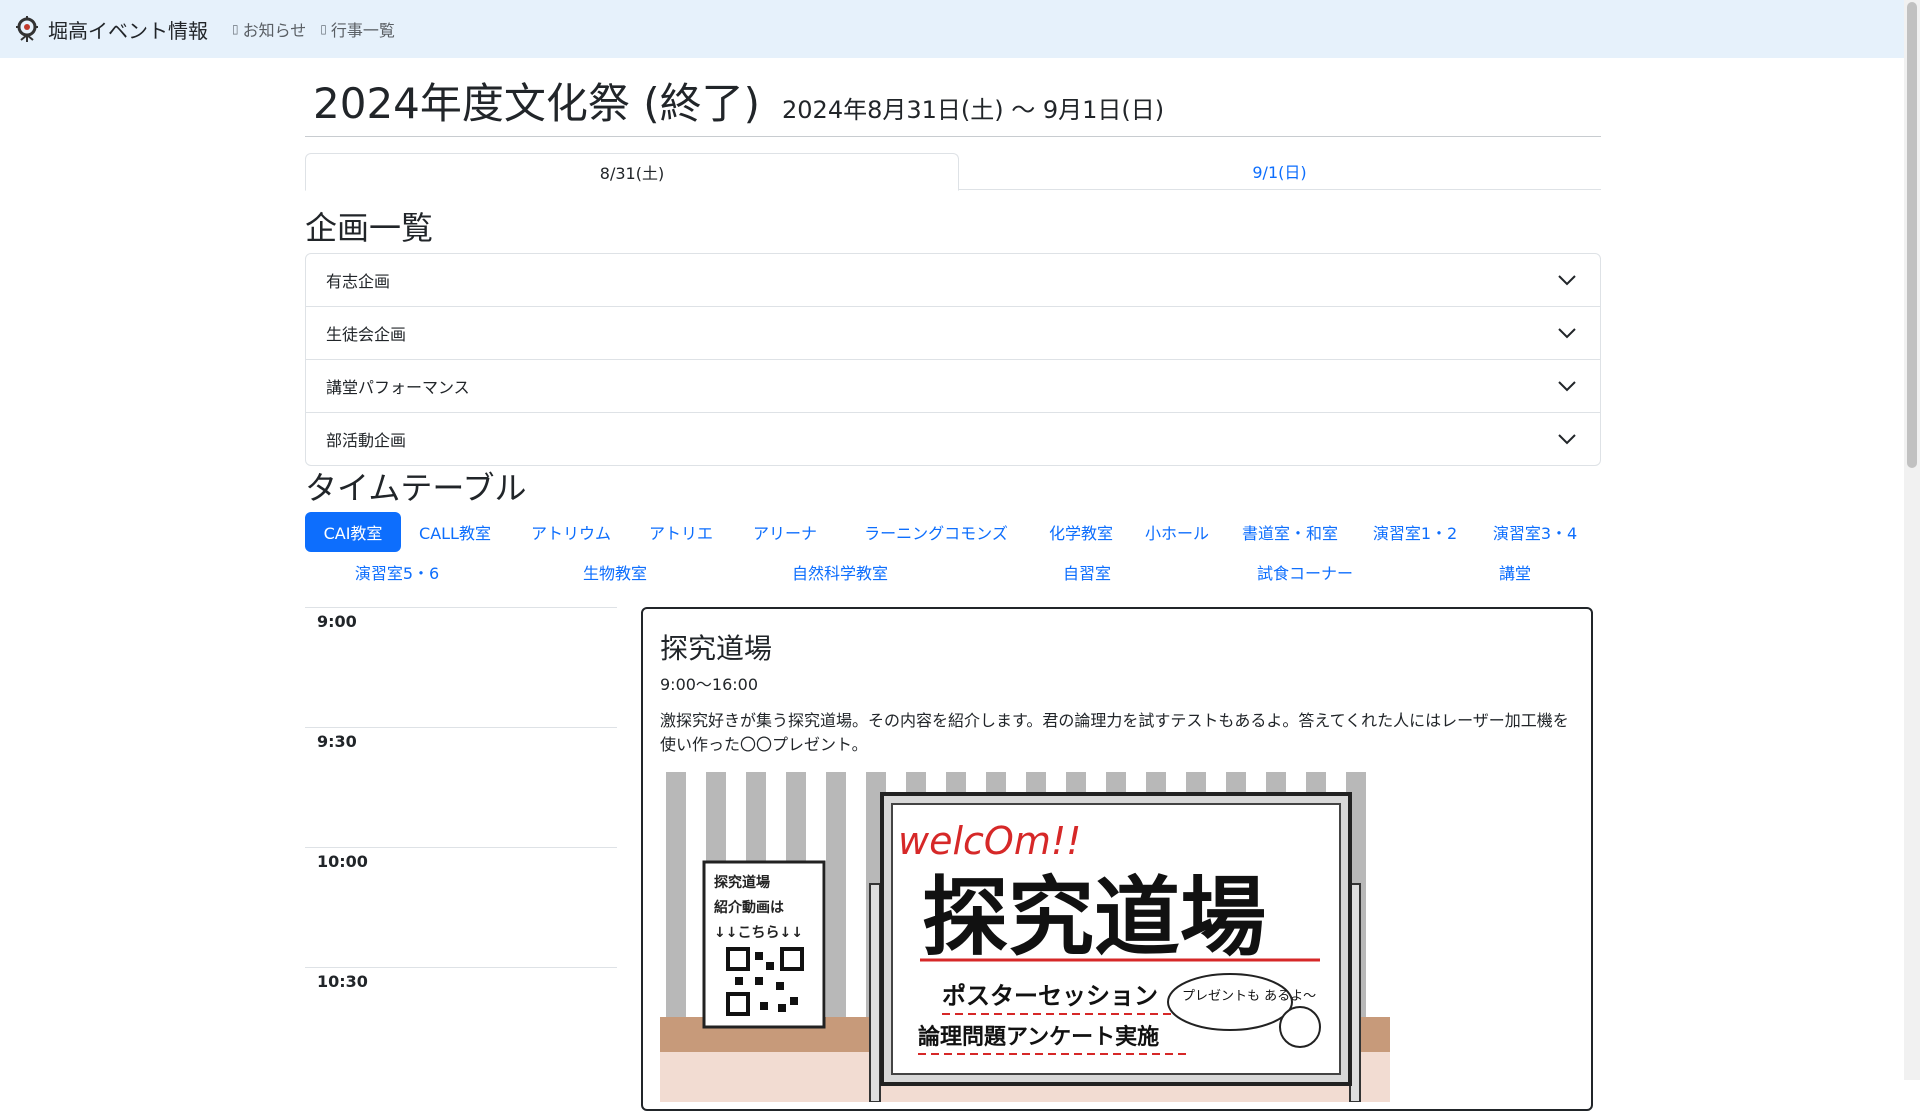 The width and height of the screenshot is (1920, 1111). Describe the element at coordinates (1415, 532) in the screenshot. I see `room-pill-seminar-1-2: 演習室1・2` at that location.